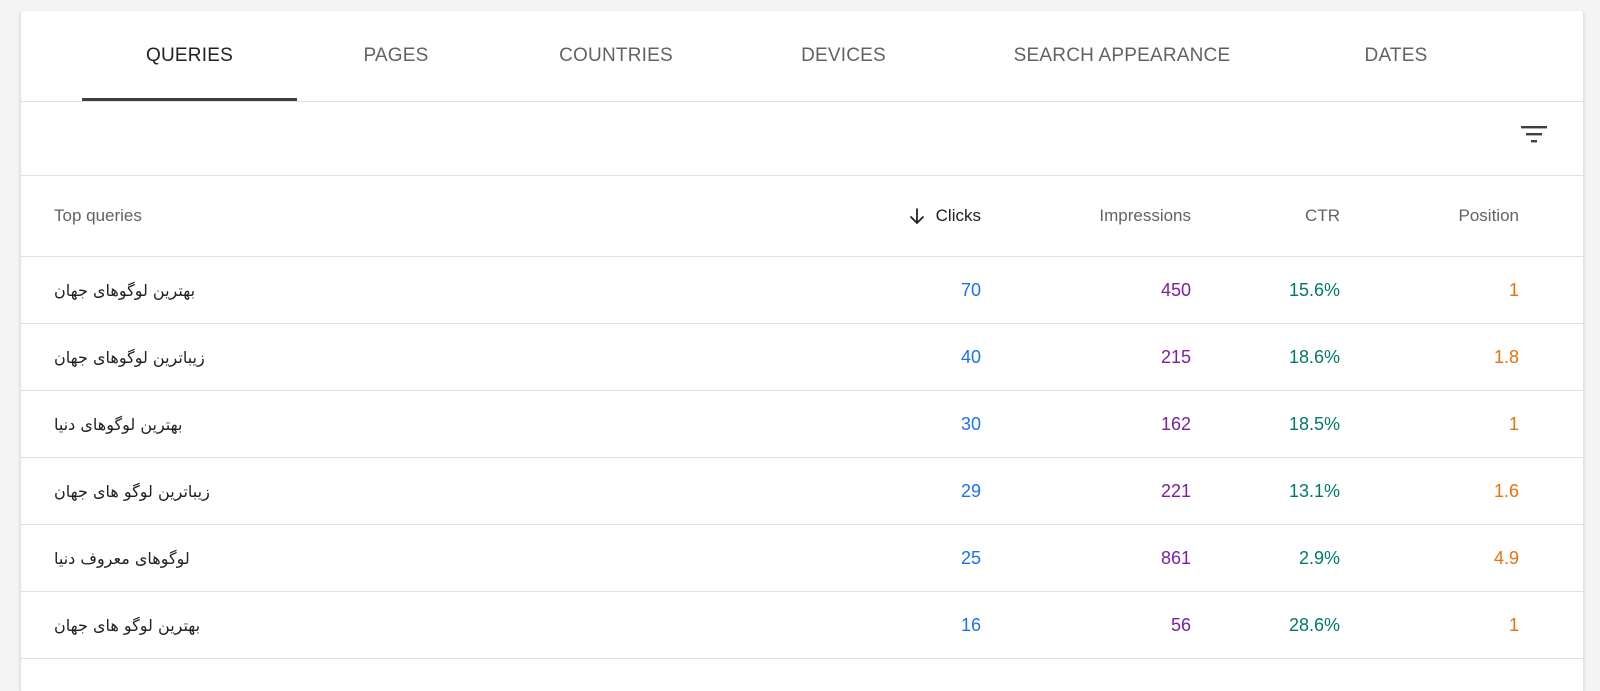  What do you see at coordinates (802, 139) in the screenshot?
I see `filter-bar` at bounding box center [802, 139].